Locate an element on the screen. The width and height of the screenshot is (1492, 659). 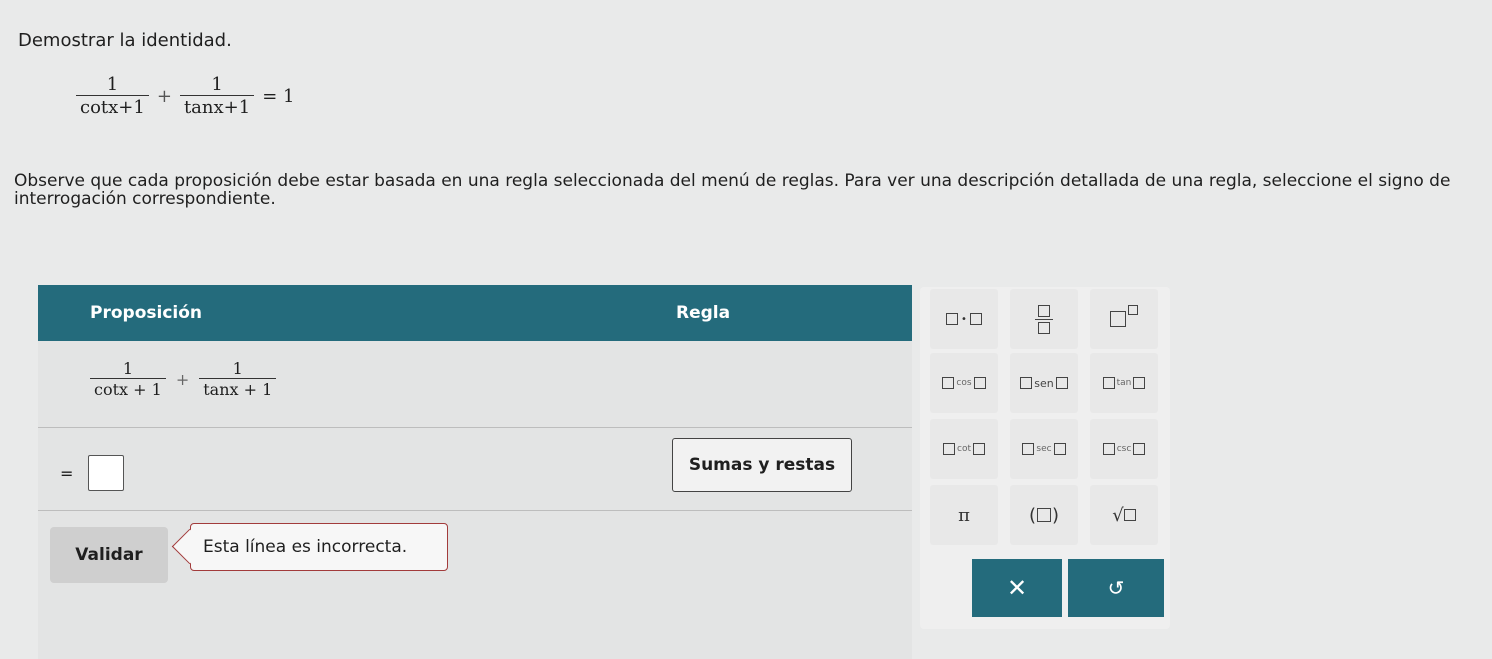
clear-button: ✕ is located at coordinates (1017, 588).